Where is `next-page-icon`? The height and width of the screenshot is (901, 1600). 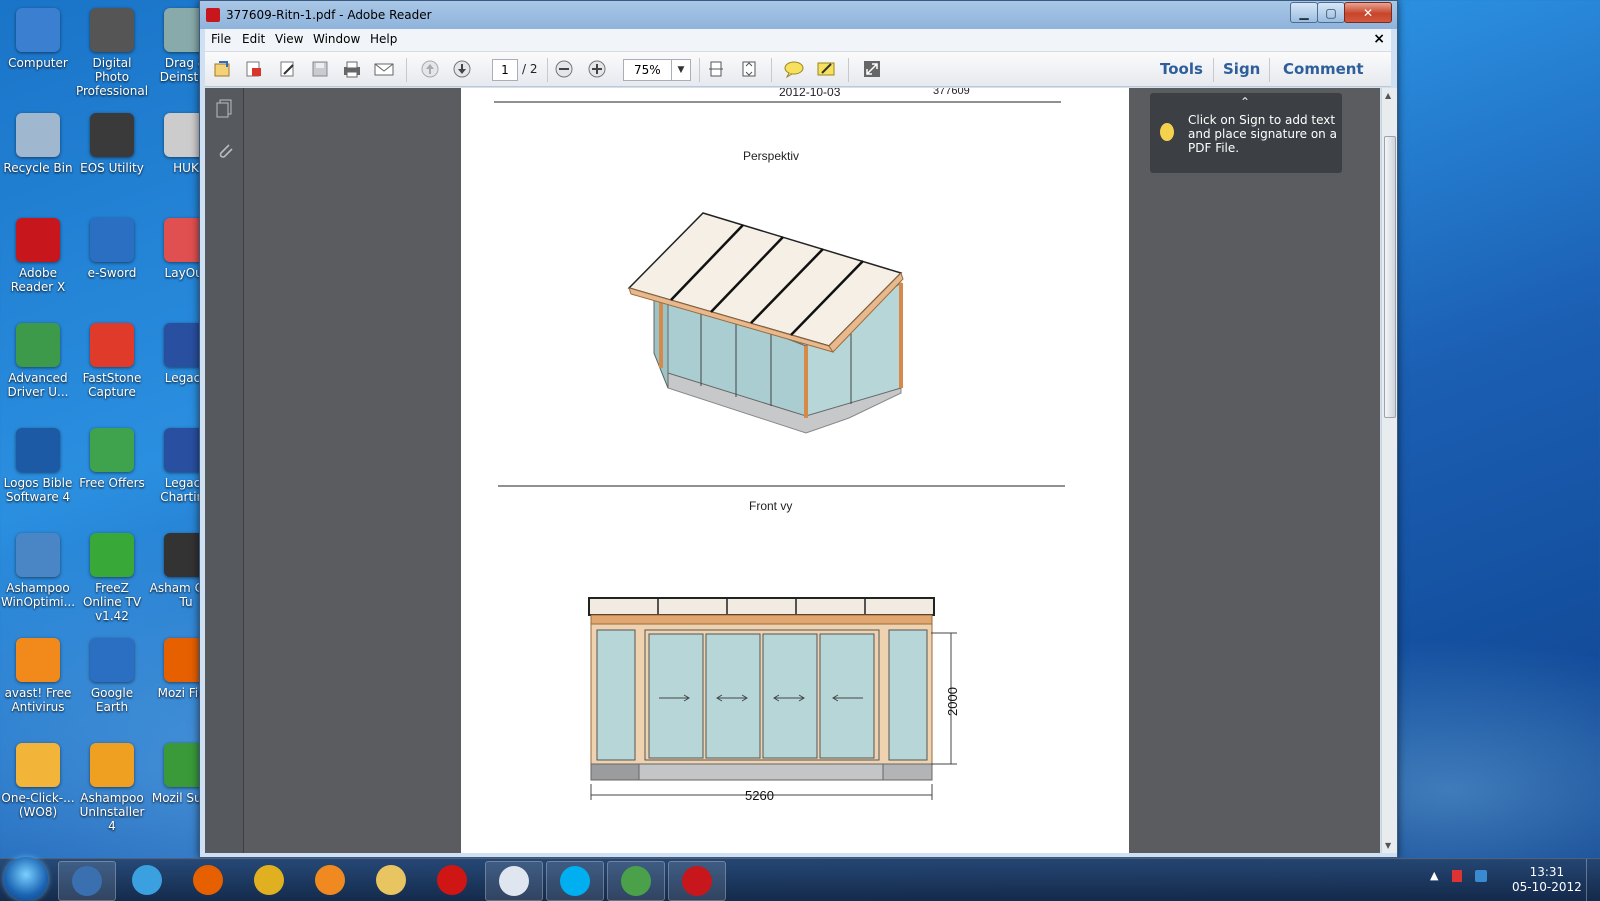
next-page-icon is located at coordinates (462, 69).